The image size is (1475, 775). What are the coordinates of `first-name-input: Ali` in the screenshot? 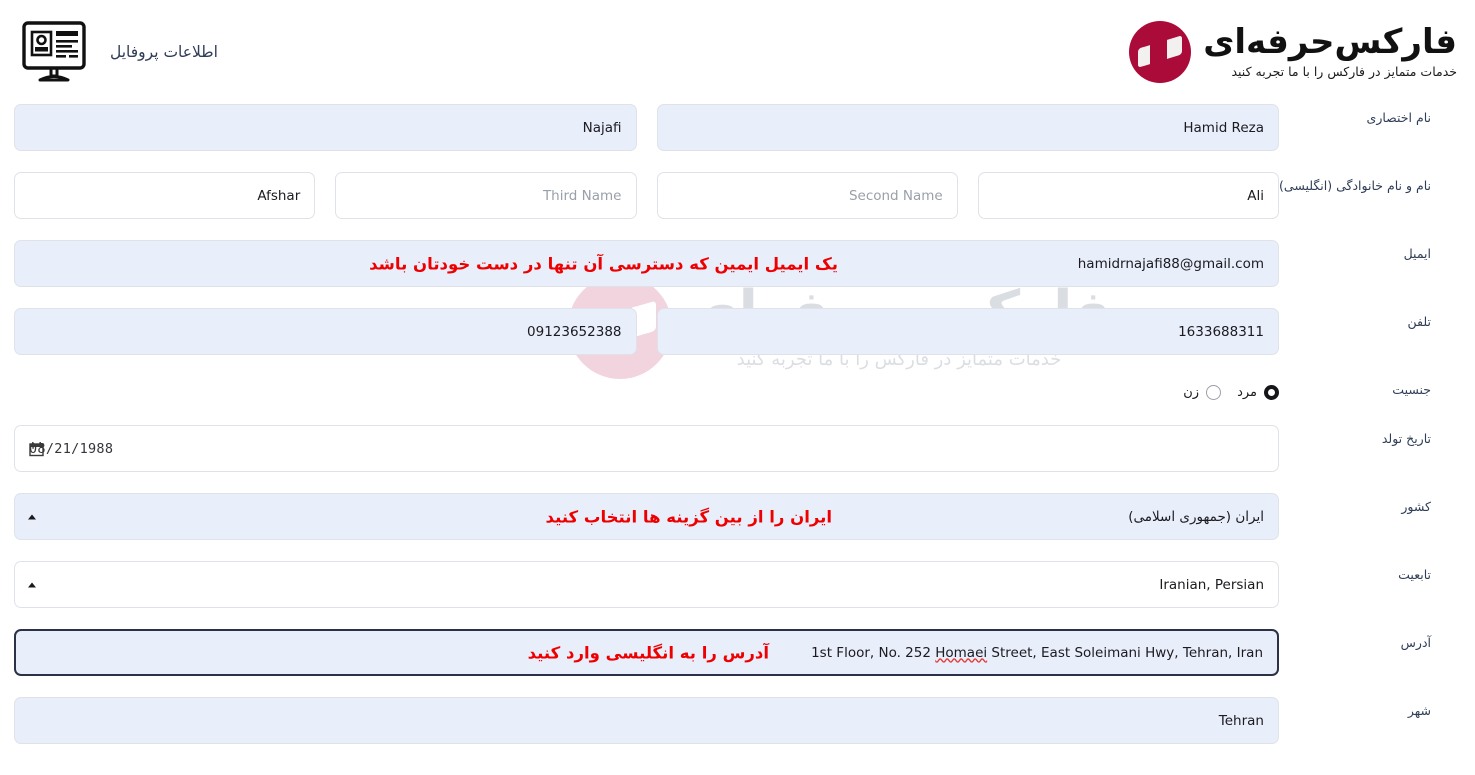 It's located at (1128, 195).